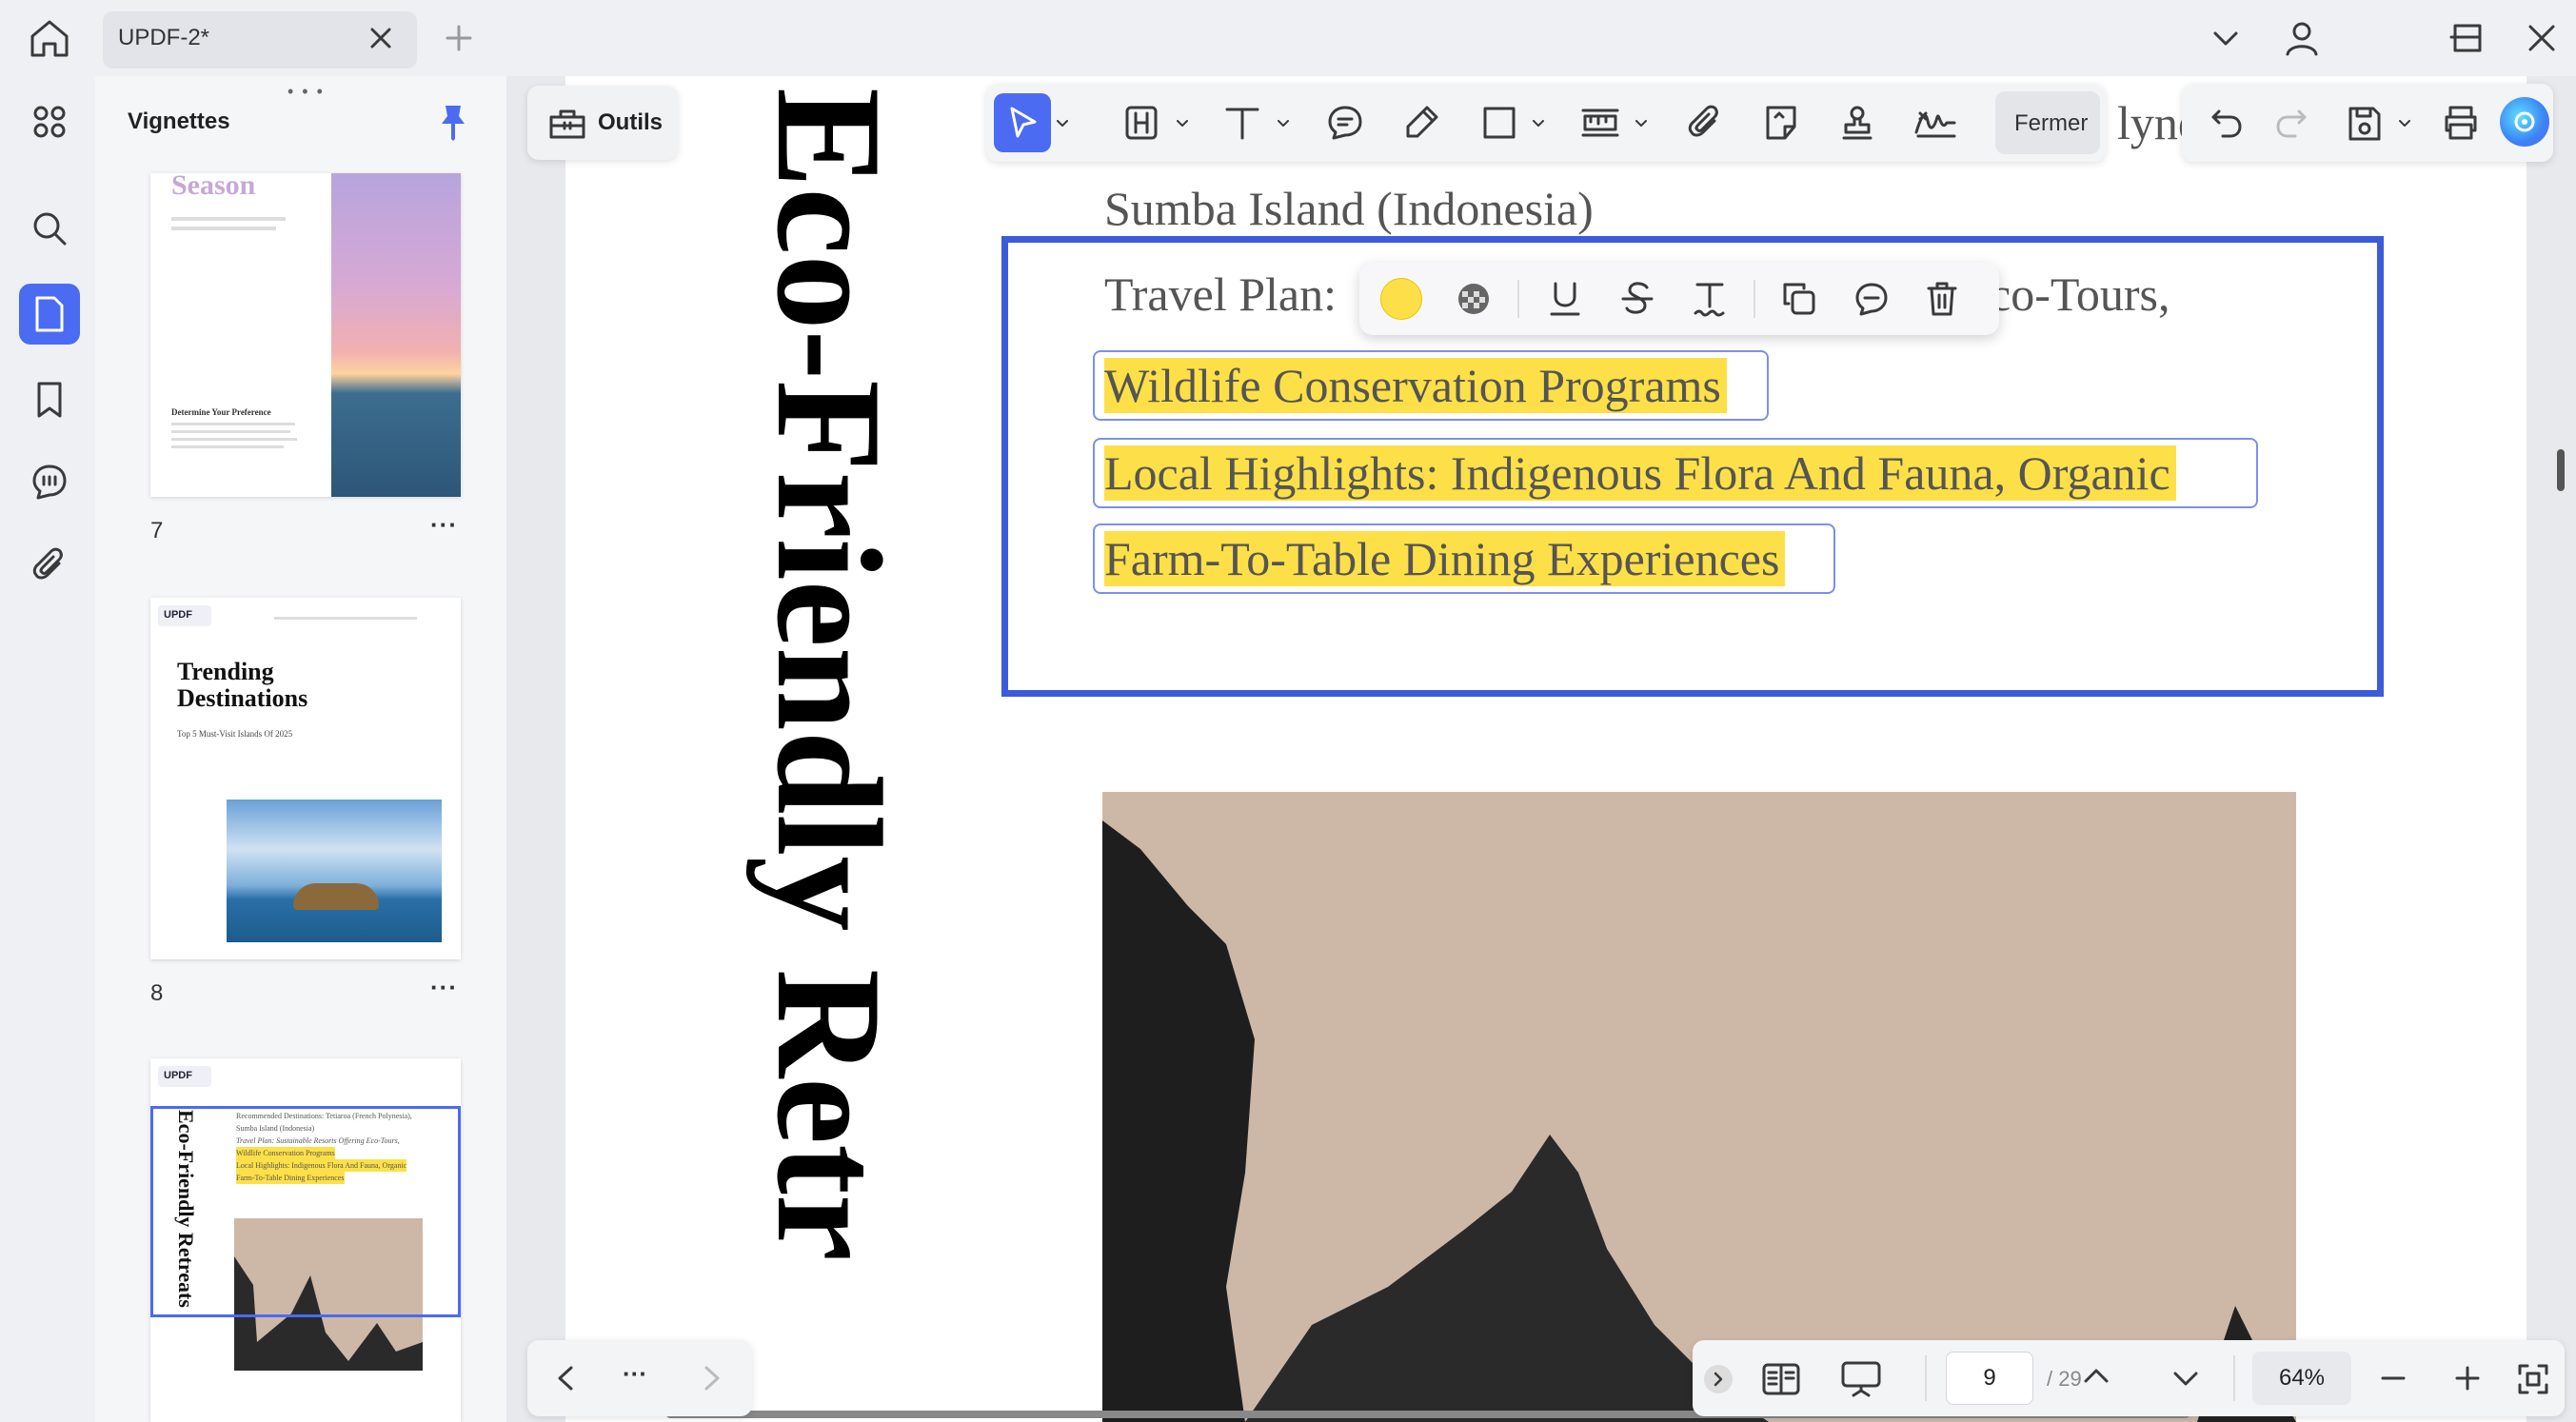 The width and height of the screenshot is (2576, 1422). I want to click on save-icon, so click(2365, 124).